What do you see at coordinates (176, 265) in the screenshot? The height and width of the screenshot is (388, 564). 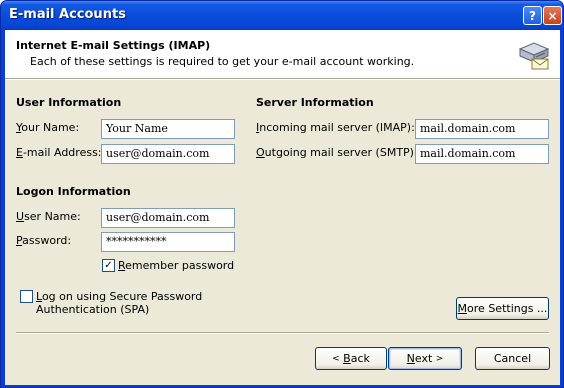 I see `remember-password-label: Remember password` at bounding box center [176, 265].